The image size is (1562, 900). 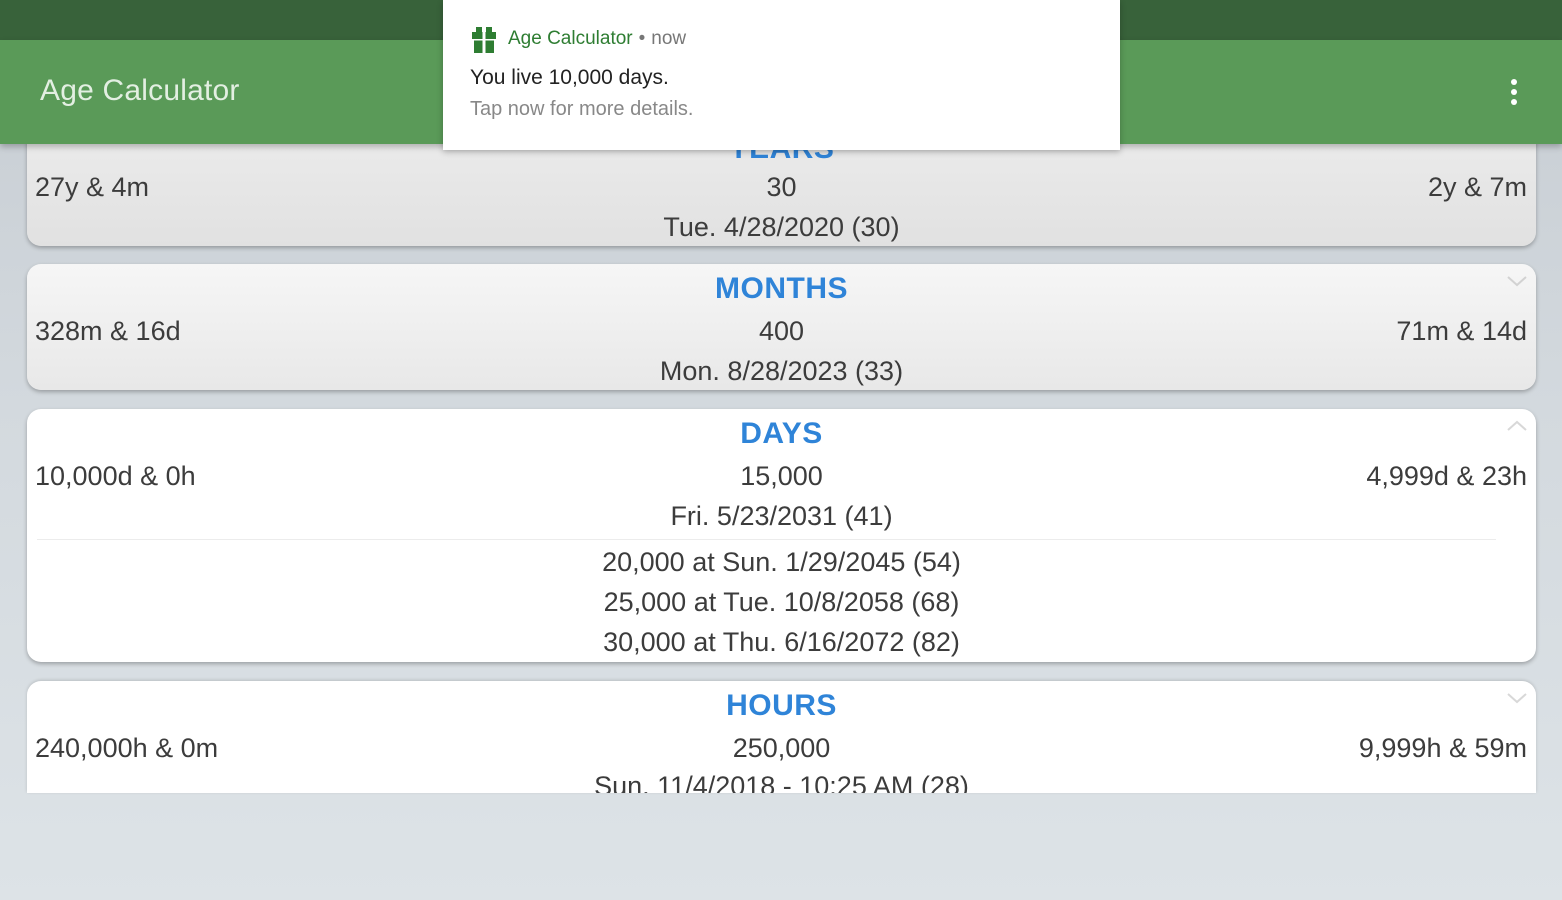 I want to click on days-extra-milestone: 20,000 at Sun. 1/29/2045 (54), so click(x=781, y=562).